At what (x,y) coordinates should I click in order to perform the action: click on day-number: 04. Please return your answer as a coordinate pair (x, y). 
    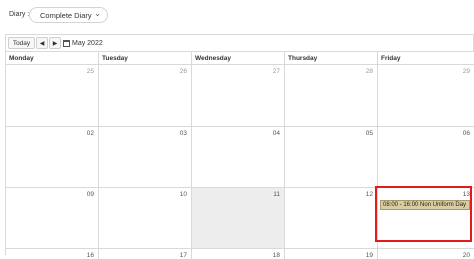
    Looking at the image, I should click on (276, 133).